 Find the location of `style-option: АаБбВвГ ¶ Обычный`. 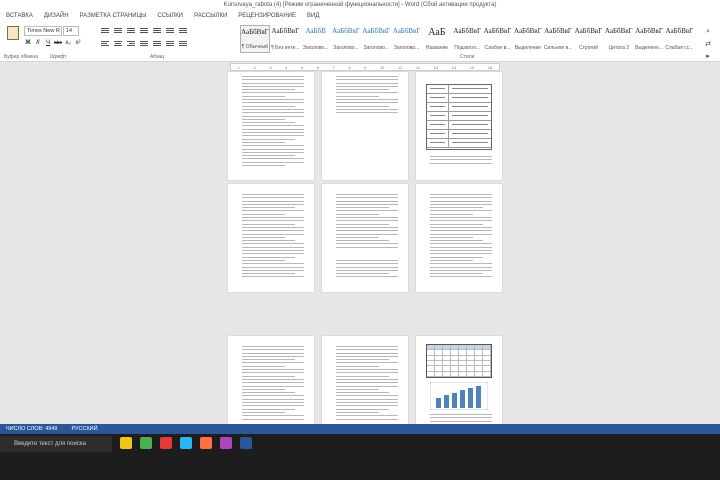

style-option: АаБбВвГ ¶ Обычный is located at coordinates (255, 39).